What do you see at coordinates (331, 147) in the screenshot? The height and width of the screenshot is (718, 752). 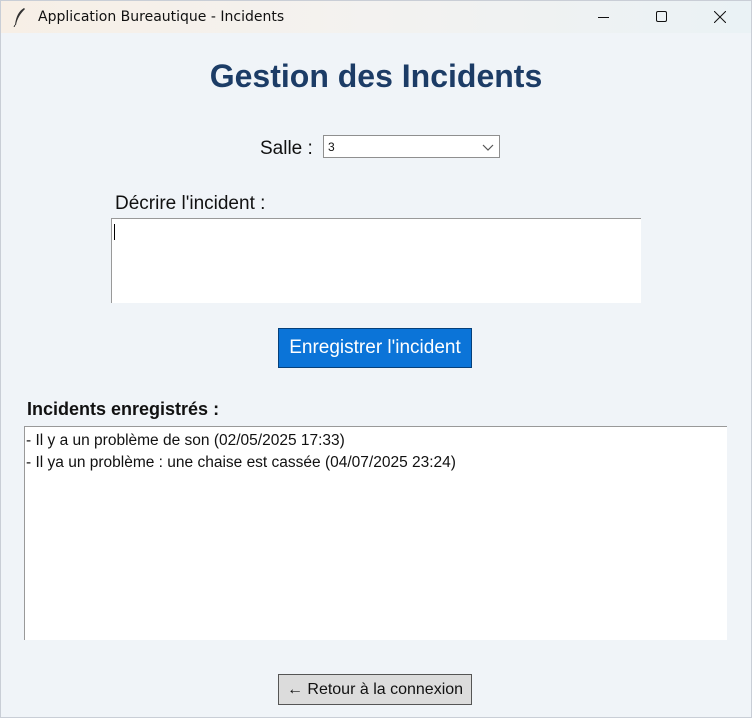 I see `salle-select-value: 3` at bounding box center [331, 147].